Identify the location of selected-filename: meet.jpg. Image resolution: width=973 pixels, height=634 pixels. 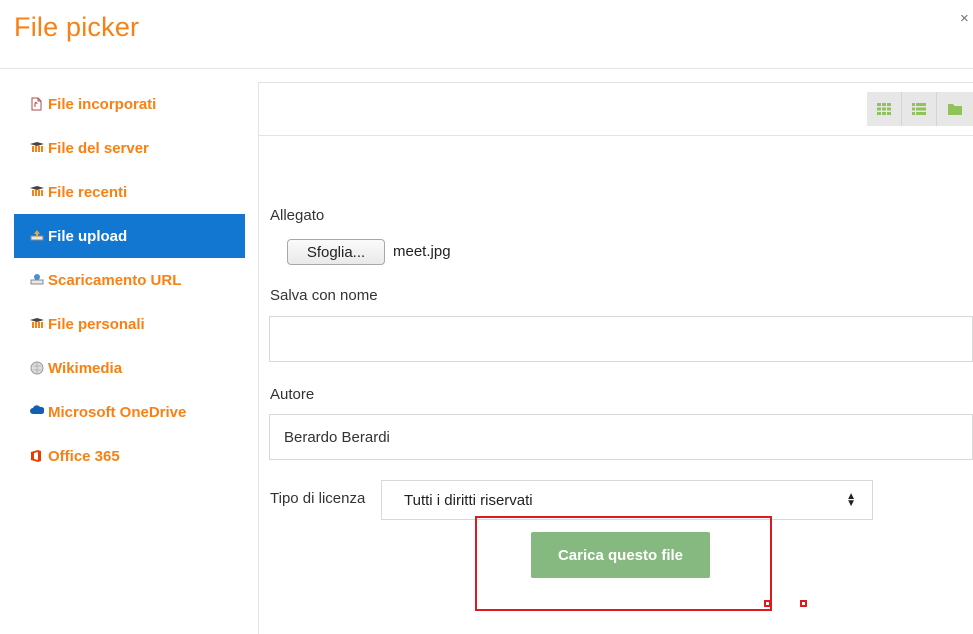
(422, 251).